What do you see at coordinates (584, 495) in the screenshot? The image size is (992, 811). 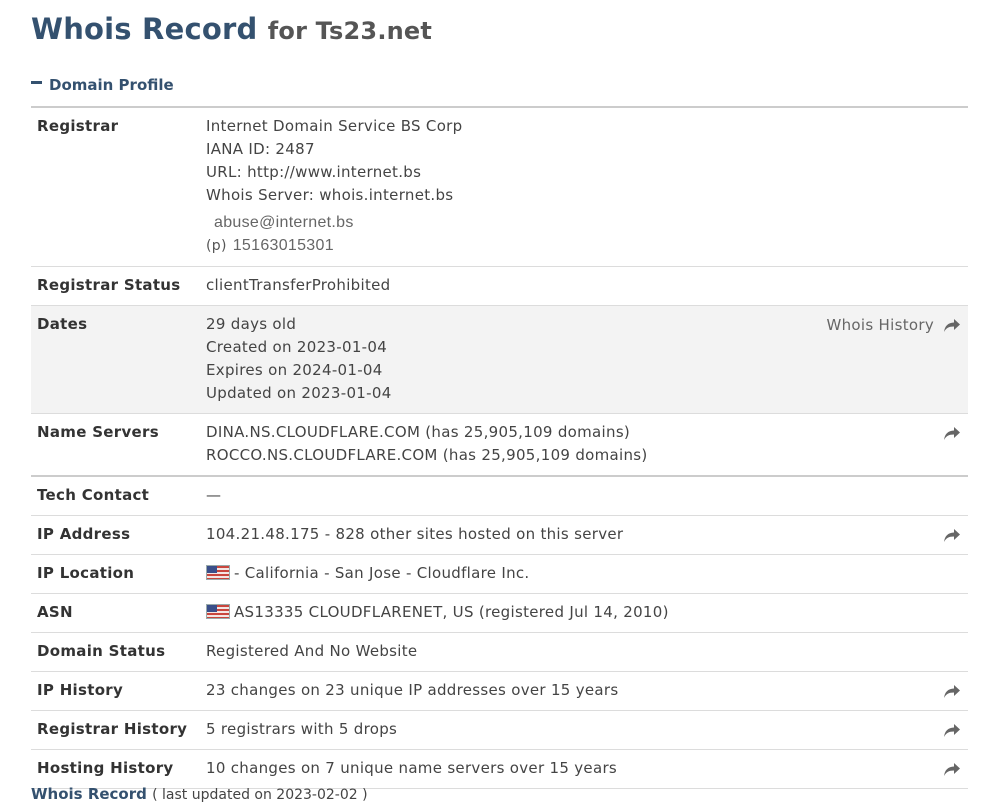 I see `tech-contact-value: —` at bounding box center [584, 495].